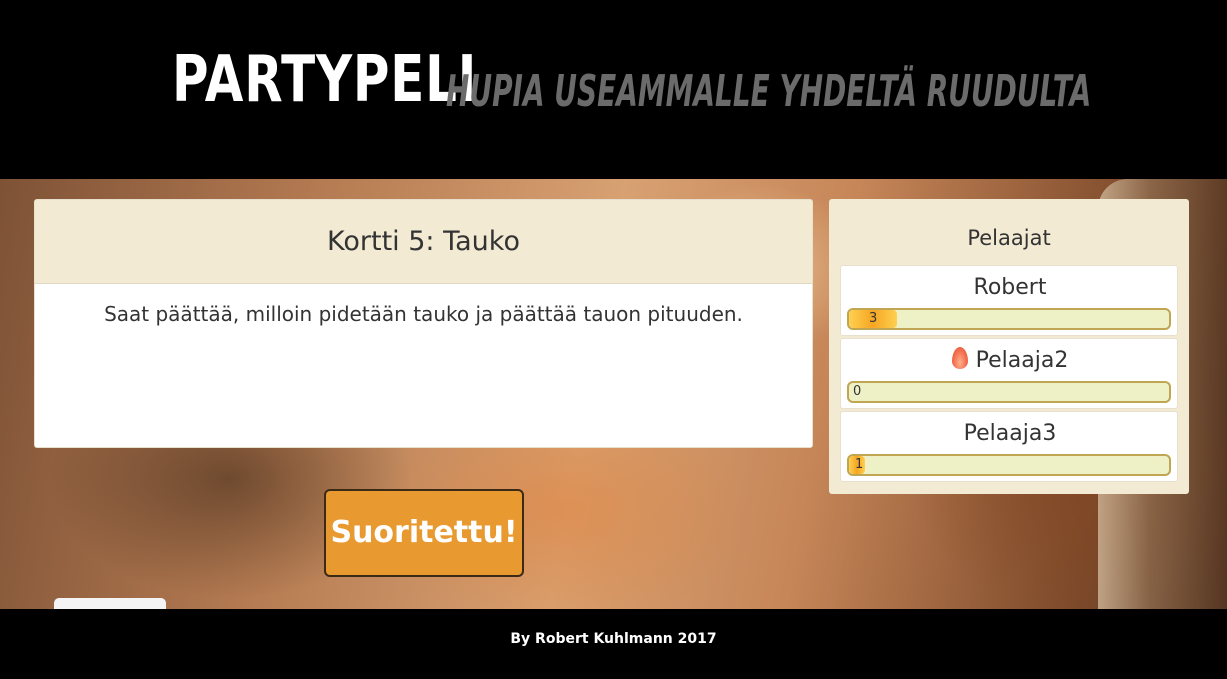 This screenshot has height=679, width=1227. I want to click on player-name: Robert, so click(1010, 287).